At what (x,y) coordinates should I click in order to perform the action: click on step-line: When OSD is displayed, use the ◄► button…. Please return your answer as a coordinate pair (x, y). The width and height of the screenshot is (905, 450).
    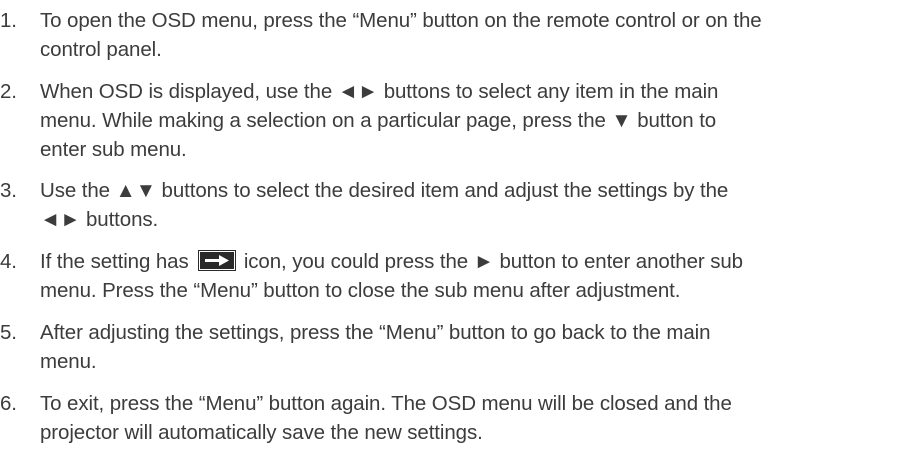
    Looking at the image, I should click on (379, 91).